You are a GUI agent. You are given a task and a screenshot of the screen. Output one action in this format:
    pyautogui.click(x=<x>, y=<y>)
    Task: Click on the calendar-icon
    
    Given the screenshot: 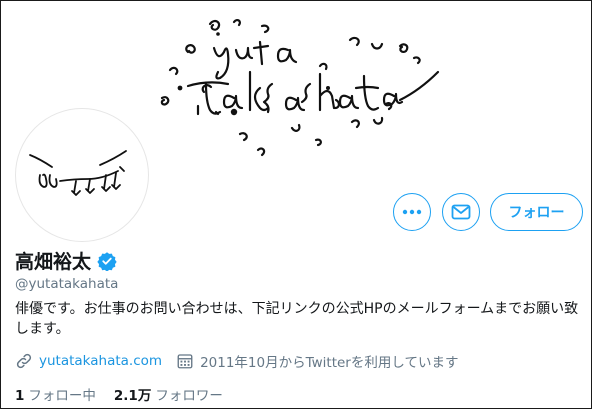 What is the action you would take?
    pyautogui.click(x=185, y=361)
    